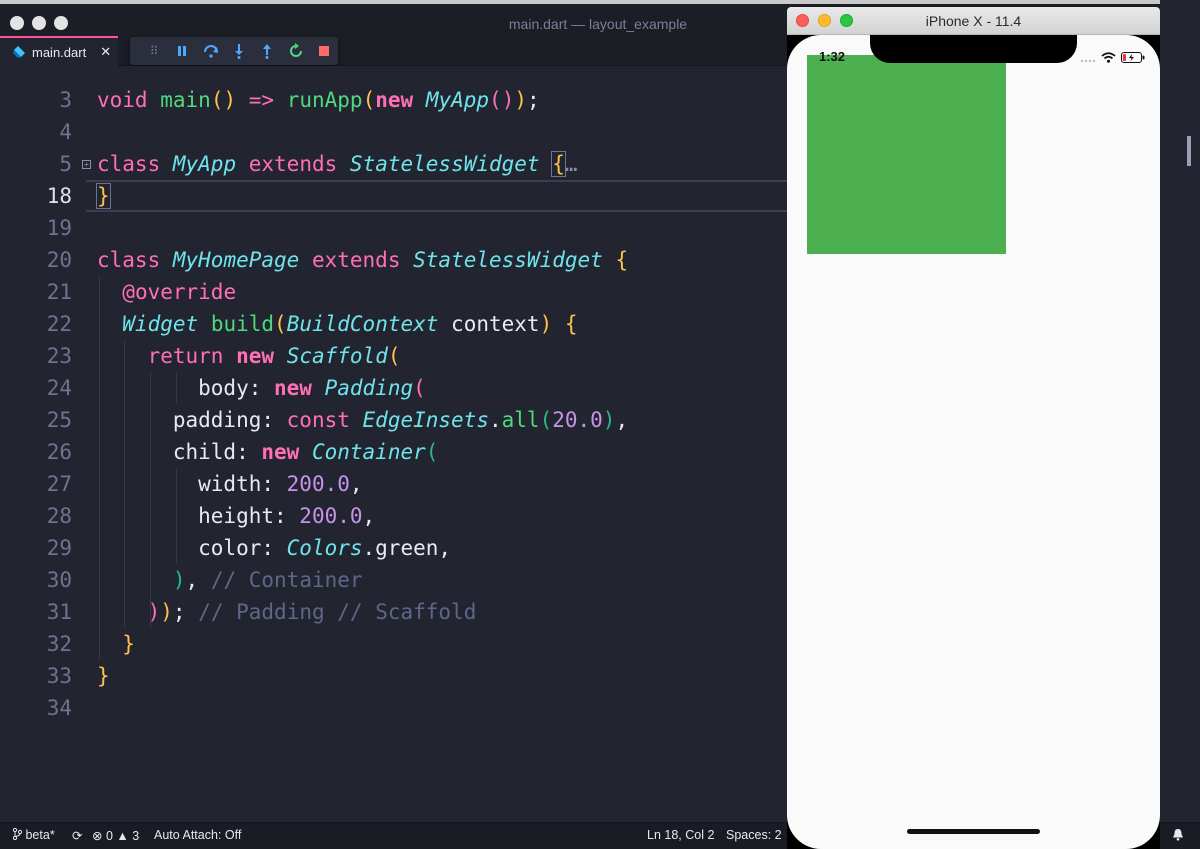  Describe the element at coordinates (59, 228) in the screenshot. I see `line-number: 19` at that location.